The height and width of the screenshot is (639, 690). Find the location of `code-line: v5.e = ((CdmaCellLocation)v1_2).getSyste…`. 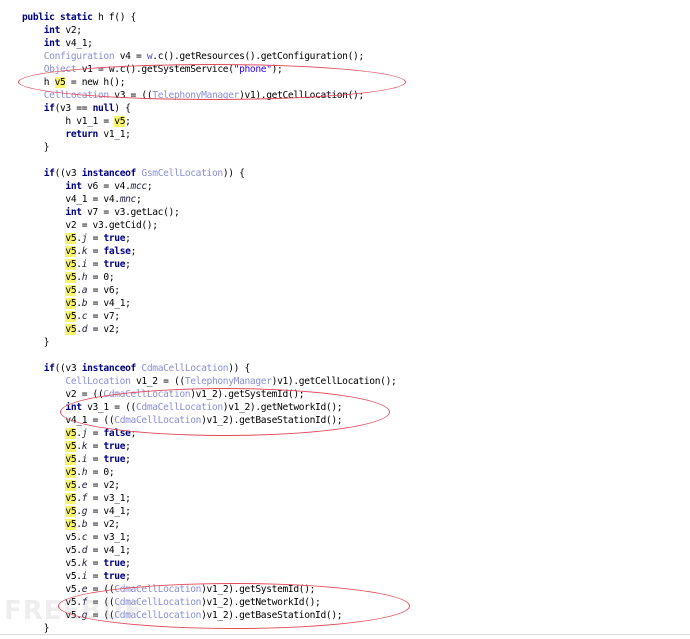

code-line: v5.e = ((CdmaCellLocation)v1_2).getSyste… is located at coordinates (209, 589).